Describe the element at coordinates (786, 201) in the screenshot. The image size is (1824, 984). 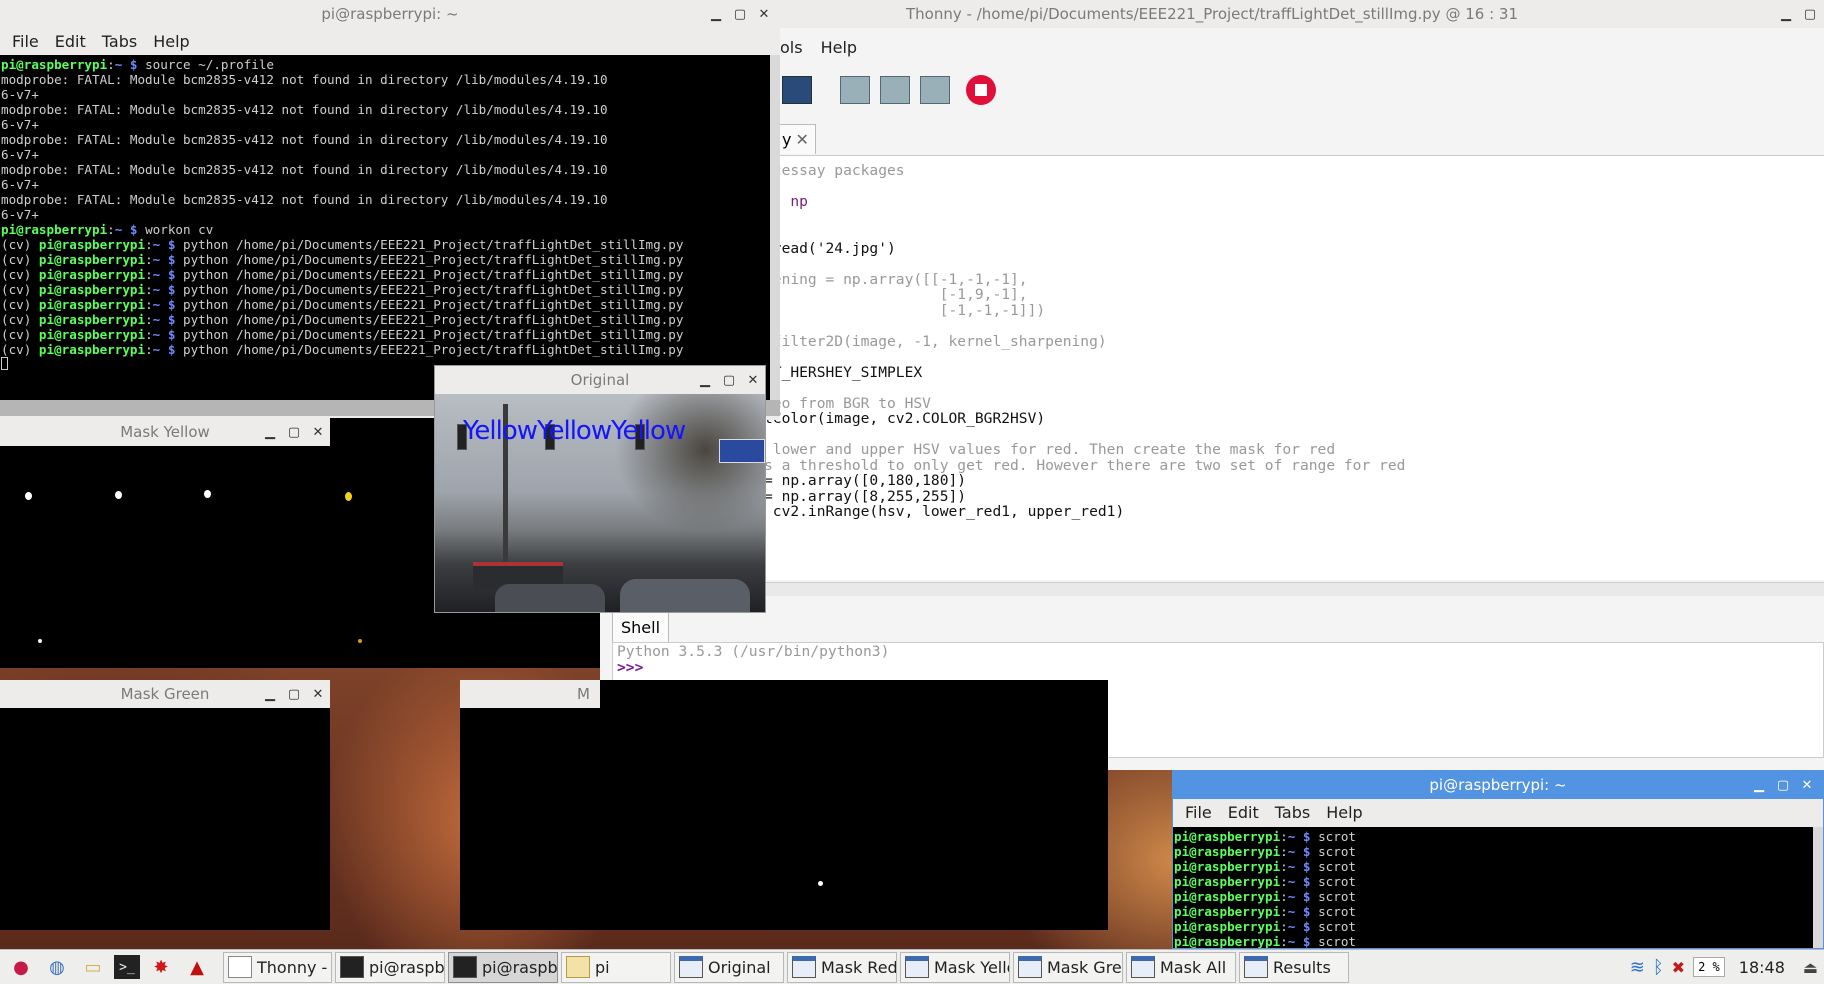
I see `code-line: as np` at that location.